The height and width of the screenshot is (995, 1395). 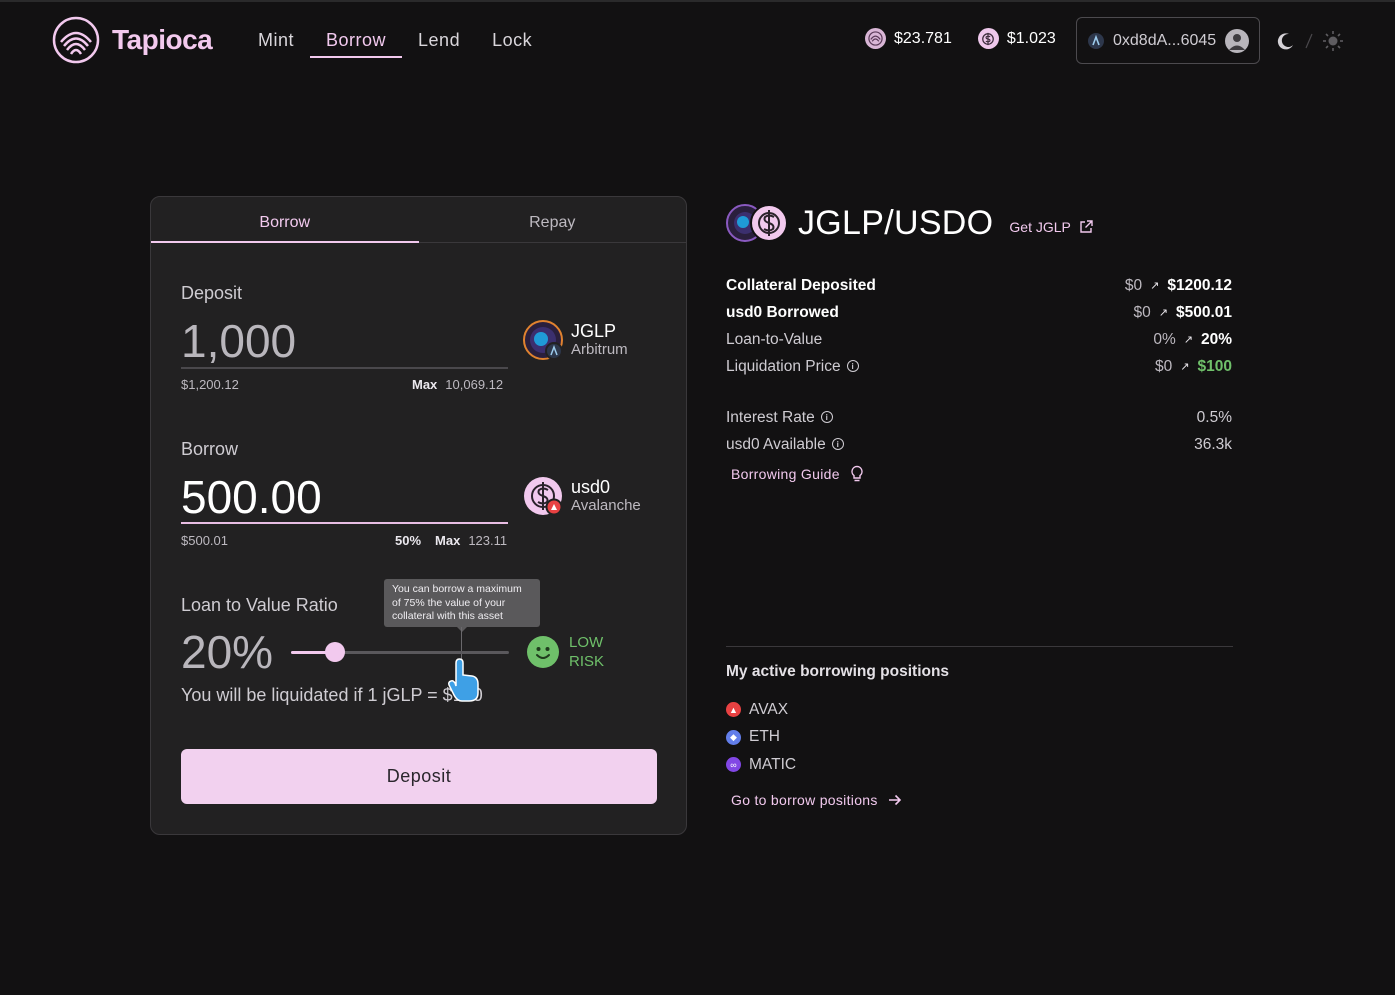 What do you see at coordinates (774, 339) in the screenshot?
I see `stat-label: Loan-to-Value` at bounding box center [774, 339].